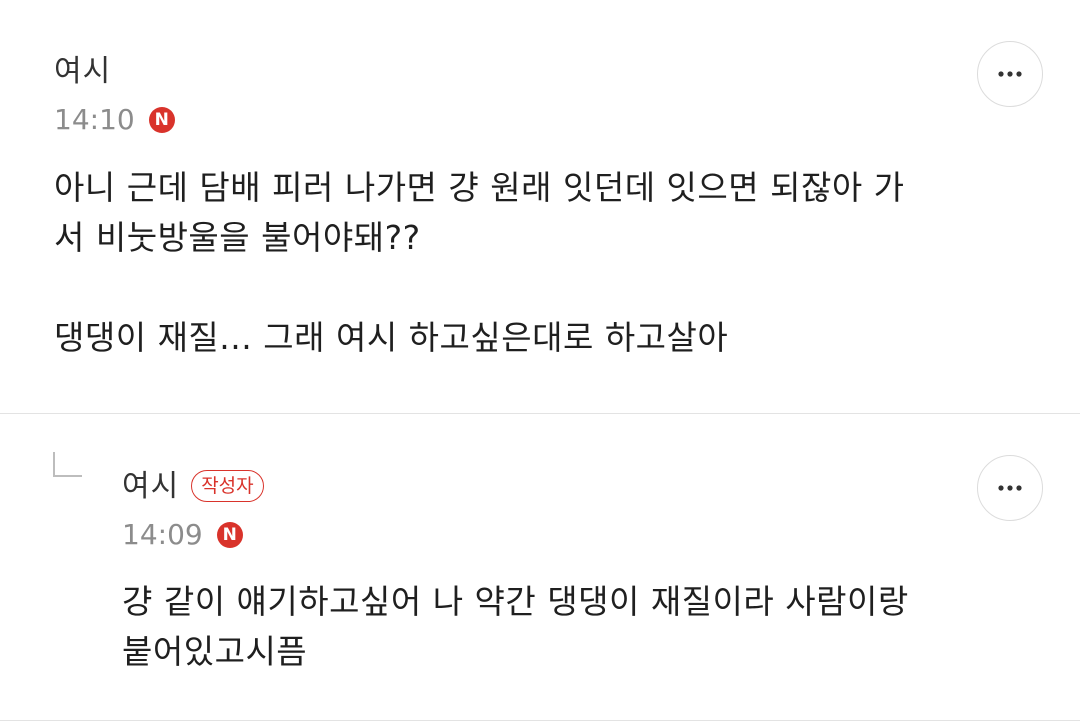  Describe the element at coordinates (227, 485) in the screenshot. I see `writer-badge: 작성자` at that location.